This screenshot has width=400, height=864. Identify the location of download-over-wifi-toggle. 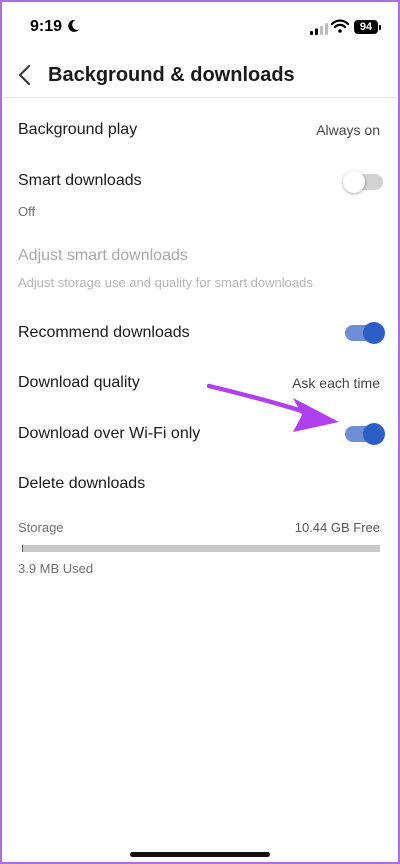
(365, 434).